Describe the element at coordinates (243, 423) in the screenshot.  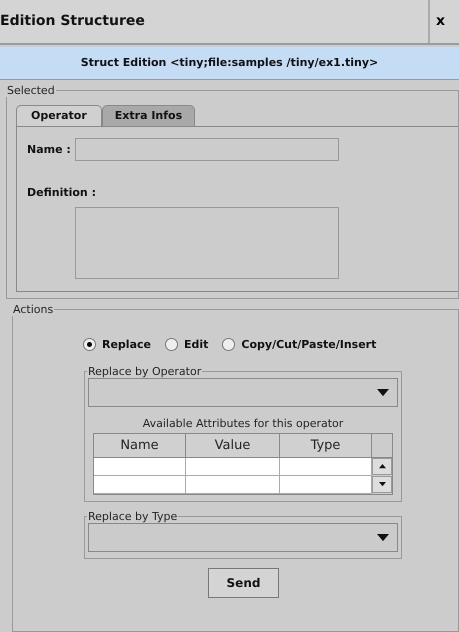
I see `table-caption: Available Attributes for this operator` at that location.